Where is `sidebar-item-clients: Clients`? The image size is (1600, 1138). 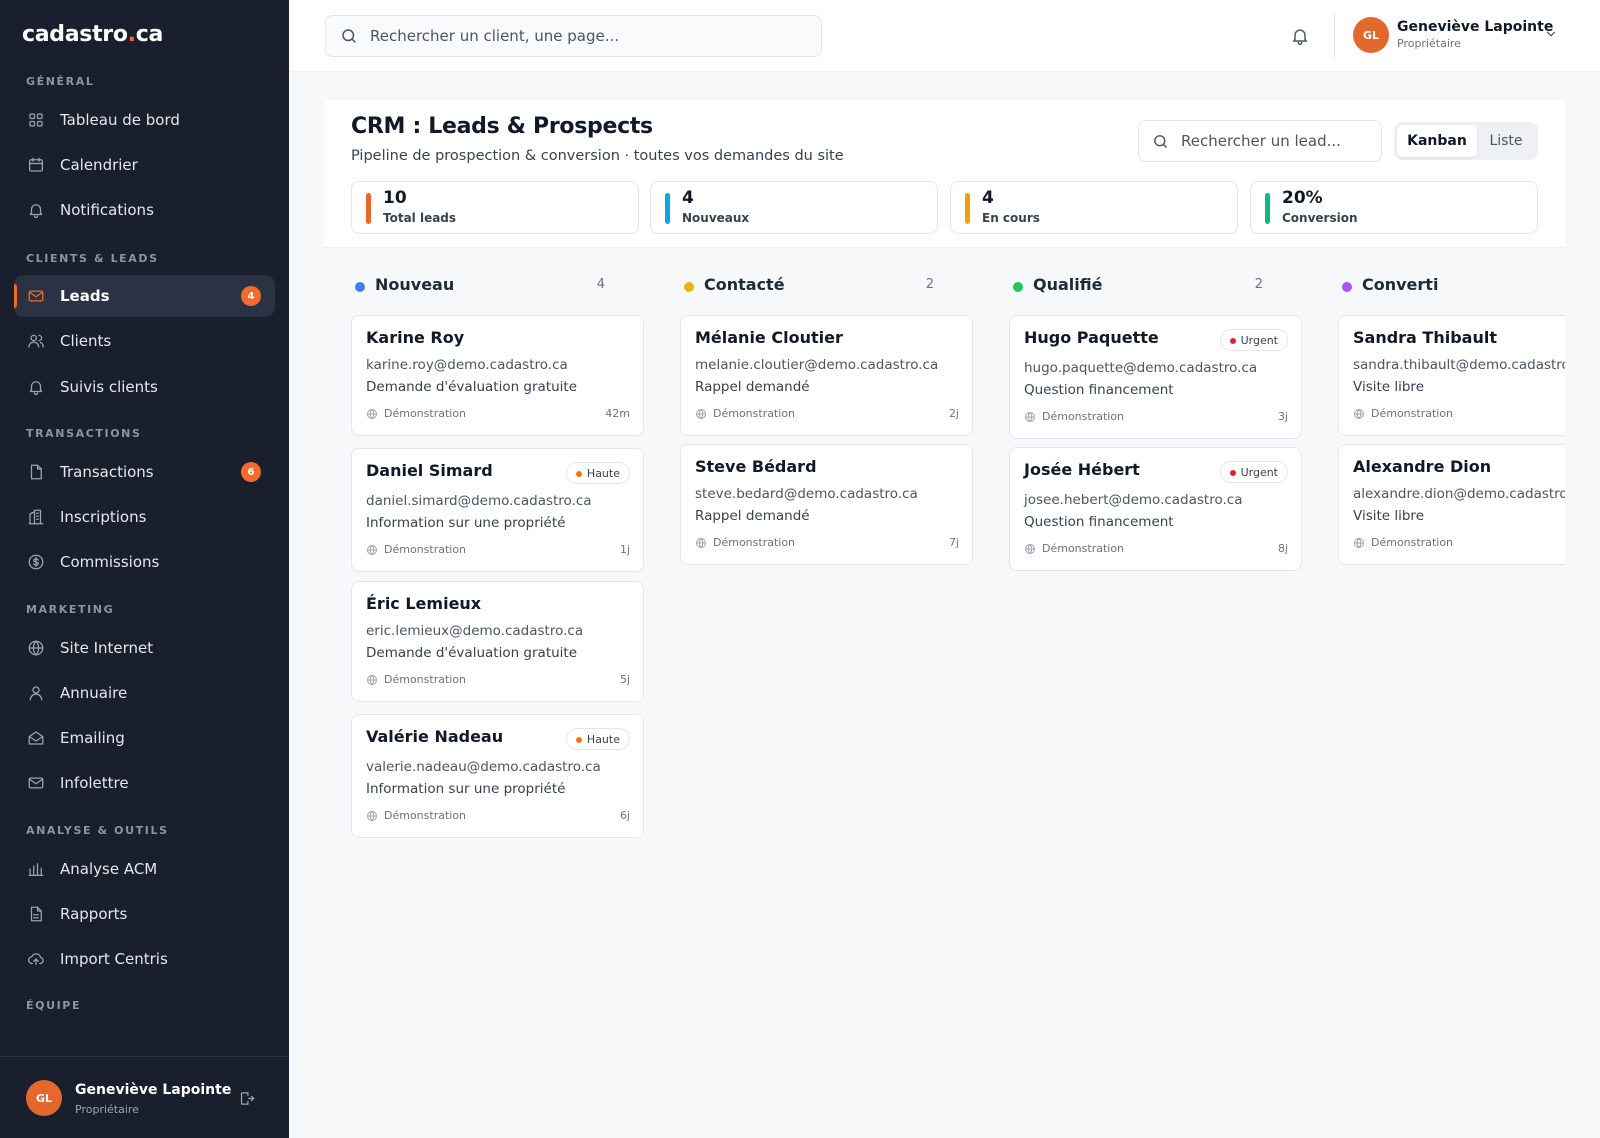 sidebar-item-clients: Clients is located at coordinates (144, 341).